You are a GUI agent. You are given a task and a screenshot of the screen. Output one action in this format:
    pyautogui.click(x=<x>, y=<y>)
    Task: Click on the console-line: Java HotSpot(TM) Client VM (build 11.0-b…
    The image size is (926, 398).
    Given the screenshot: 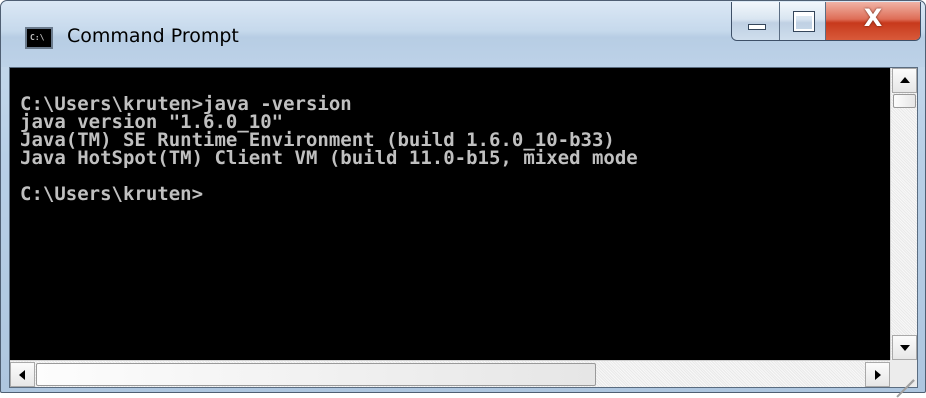 What is the action you would take?
    pyautogui.click(x=329, y=158)
    